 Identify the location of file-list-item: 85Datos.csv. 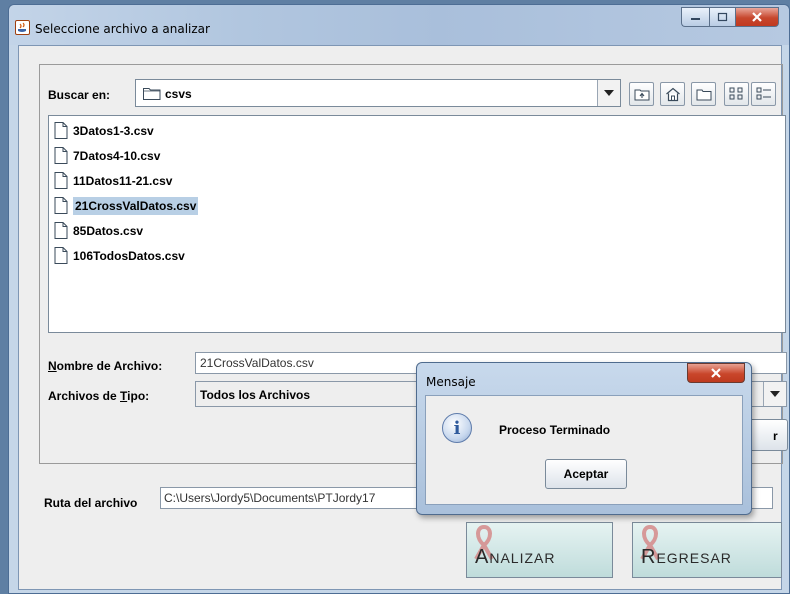
(99, 230).